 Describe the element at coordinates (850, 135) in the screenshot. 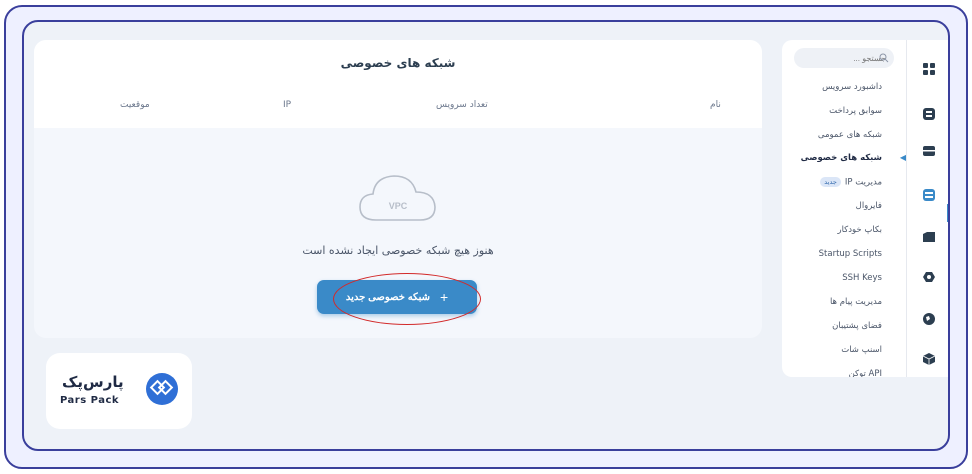

I see `sidebar-item-public-networks: شبکه های عمومی` at that location.